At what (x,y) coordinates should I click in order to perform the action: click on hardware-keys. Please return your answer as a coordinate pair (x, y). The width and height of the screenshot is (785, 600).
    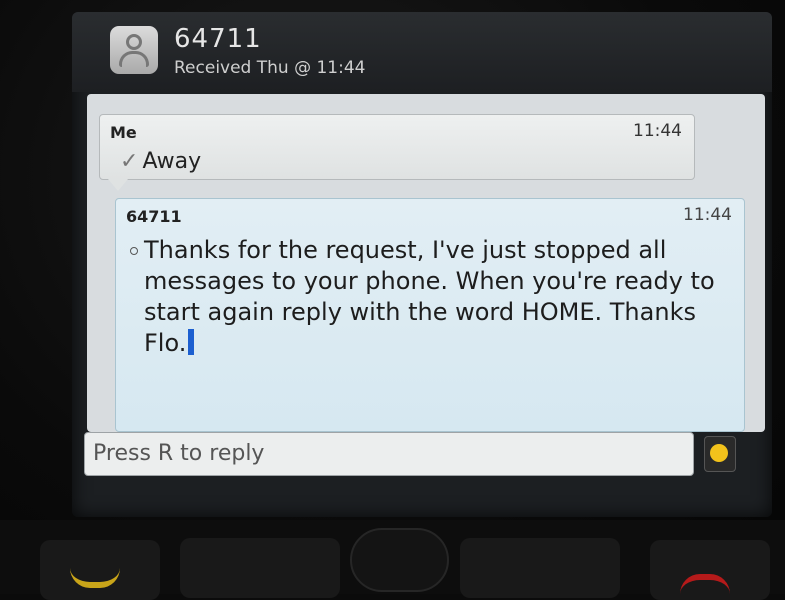
    Looking at the image, I should click on (392, 560).